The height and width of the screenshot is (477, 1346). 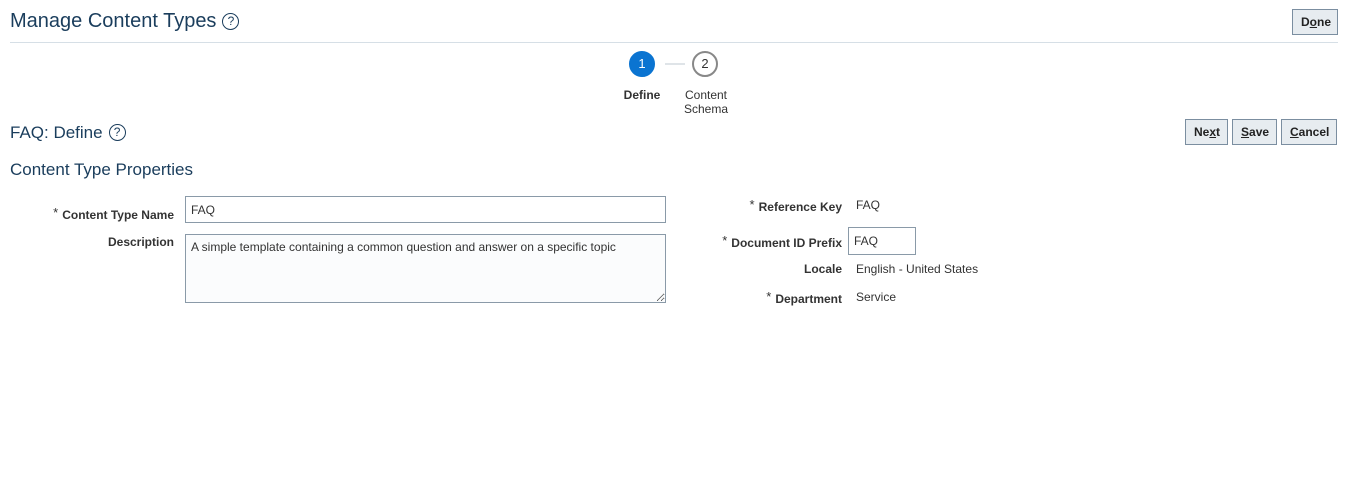 What do you see at coordinates (1245, 132) in the screenshot?
I see `save-accesskey: S` at bounding box center [1245, 132].